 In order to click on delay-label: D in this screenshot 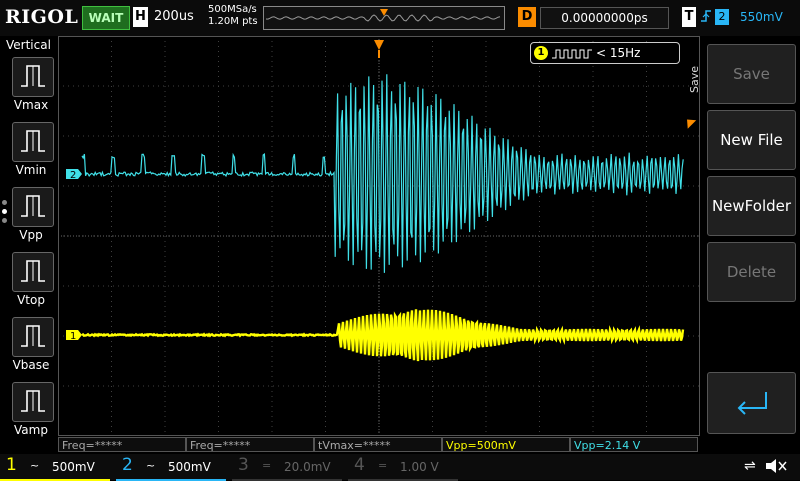, I will do `click(527, 17)`.